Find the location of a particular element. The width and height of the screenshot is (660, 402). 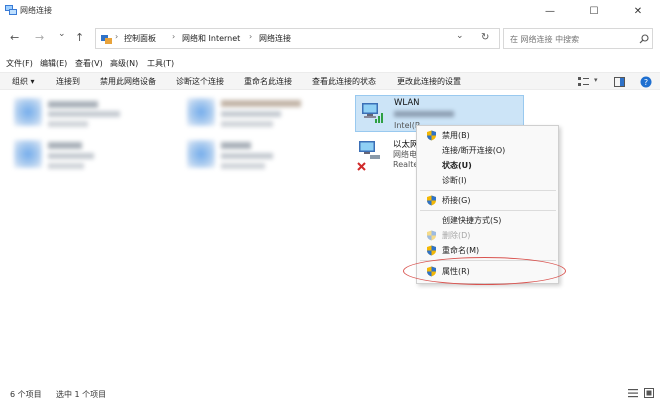

item-count: 6 个项目 is located at coordinates (26, 394).